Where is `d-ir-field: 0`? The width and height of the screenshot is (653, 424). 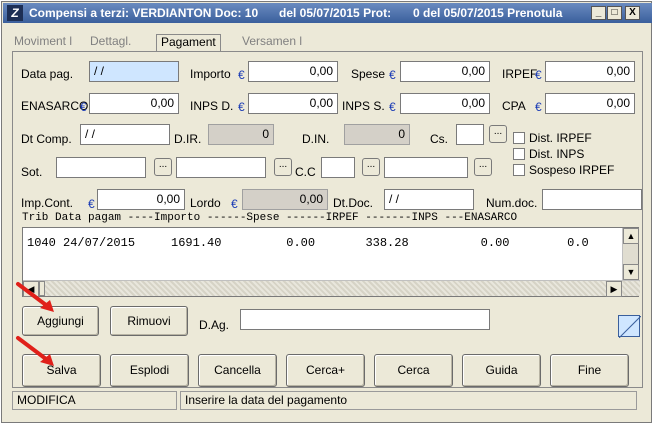
d-ir-field: 0 is located at coordinates (241, 134).